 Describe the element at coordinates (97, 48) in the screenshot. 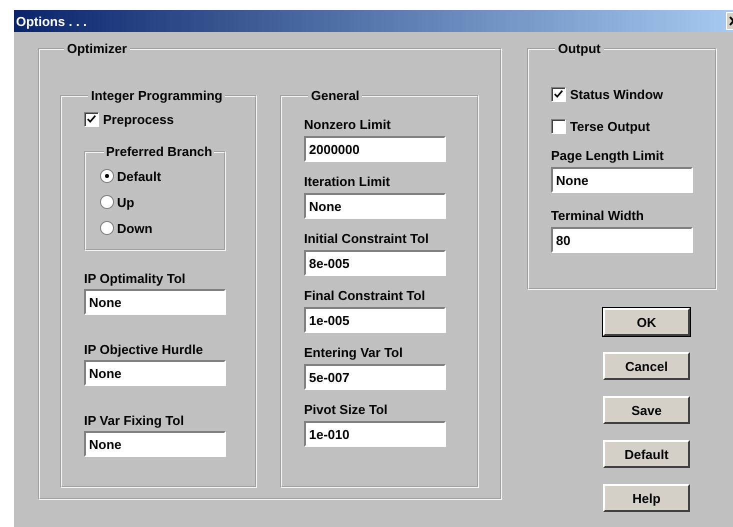

I see `group-title: Optimizer` at that location.